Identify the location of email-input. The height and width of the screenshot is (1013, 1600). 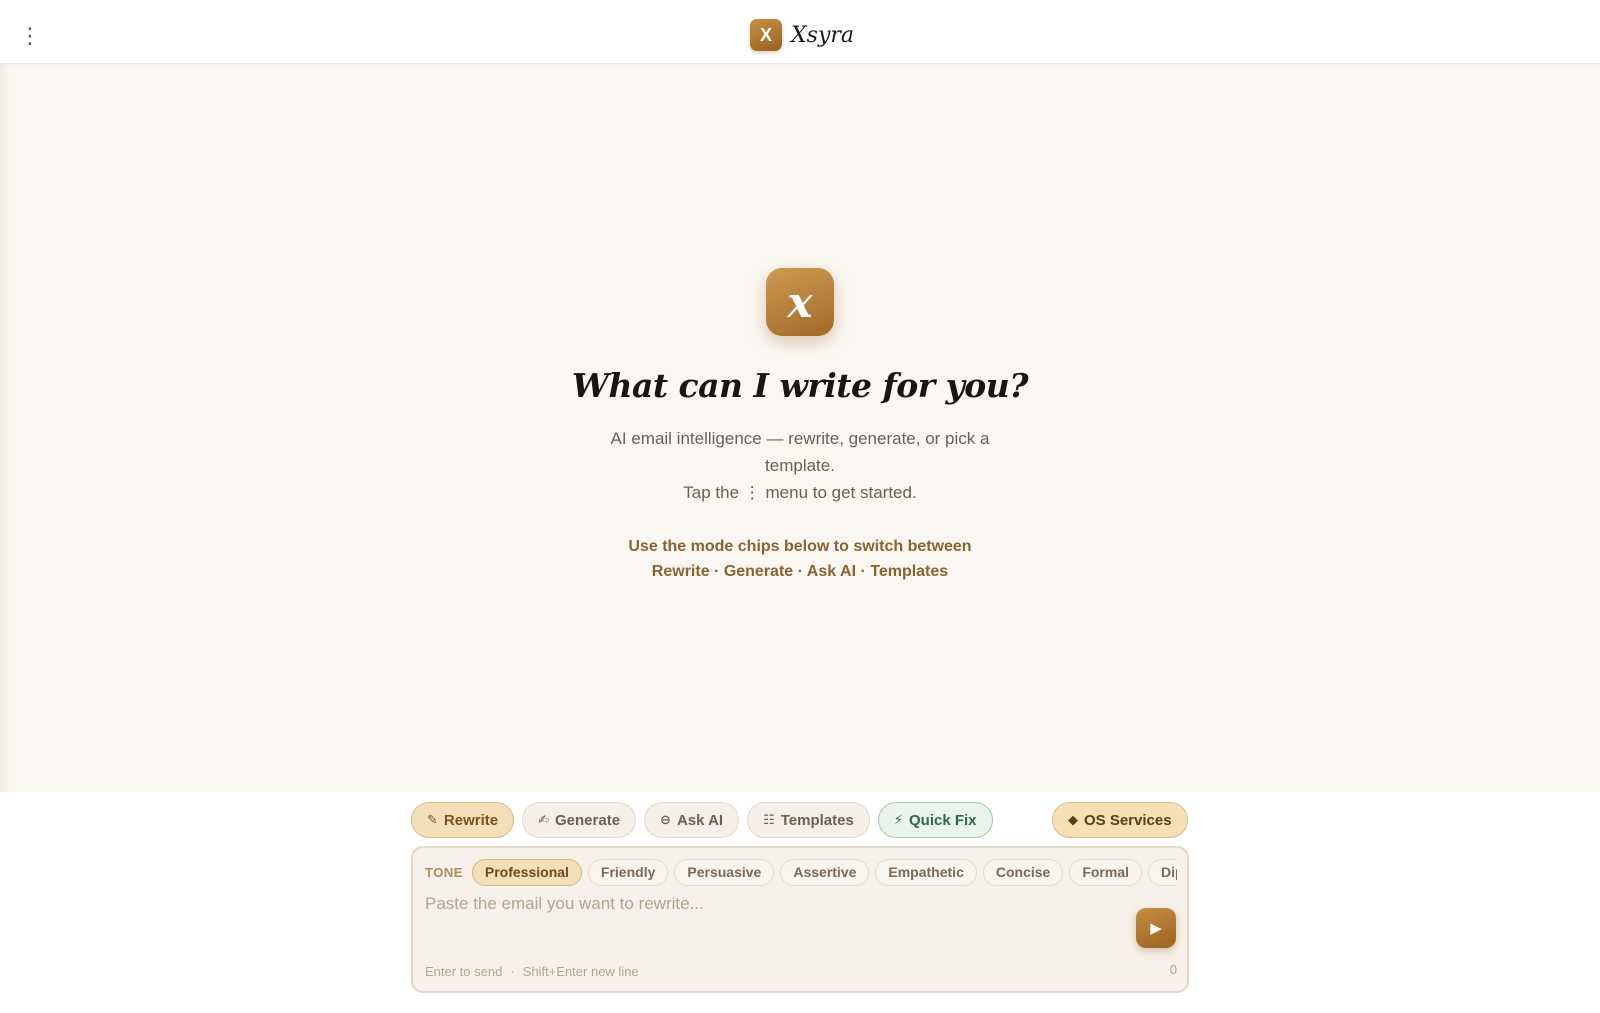
(770, 919).